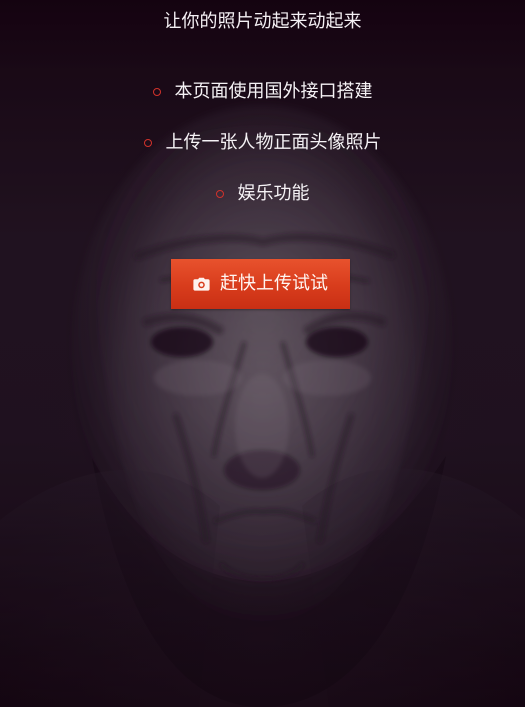 The width and height of the screenshot is (525, 707). I want to click on feature-item-entertainment: 娱乐功能, so click(262, 194).